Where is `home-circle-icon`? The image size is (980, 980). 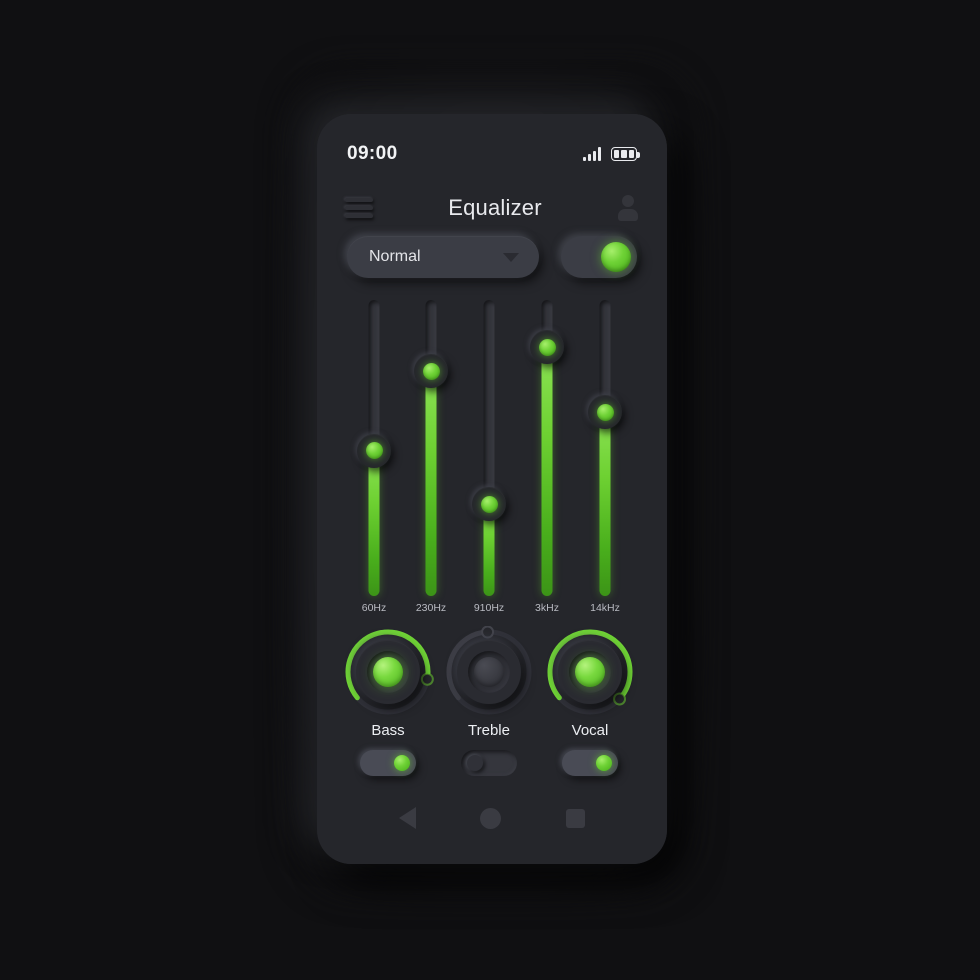 home-circle-icon is located at coordinates (491, 818).